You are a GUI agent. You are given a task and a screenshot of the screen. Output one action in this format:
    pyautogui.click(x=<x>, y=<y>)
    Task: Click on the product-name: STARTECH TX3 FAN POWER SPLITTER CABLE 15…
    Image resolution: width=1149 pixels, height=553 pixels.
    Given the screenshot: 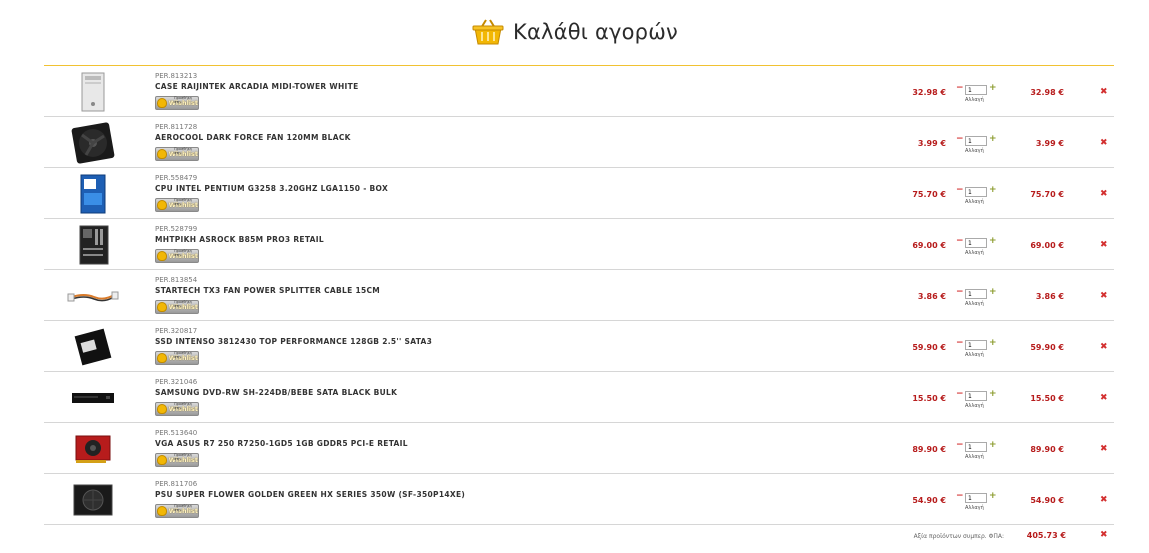 What is the action you would take?
    pyautogui.click(x=455, y=290)
    